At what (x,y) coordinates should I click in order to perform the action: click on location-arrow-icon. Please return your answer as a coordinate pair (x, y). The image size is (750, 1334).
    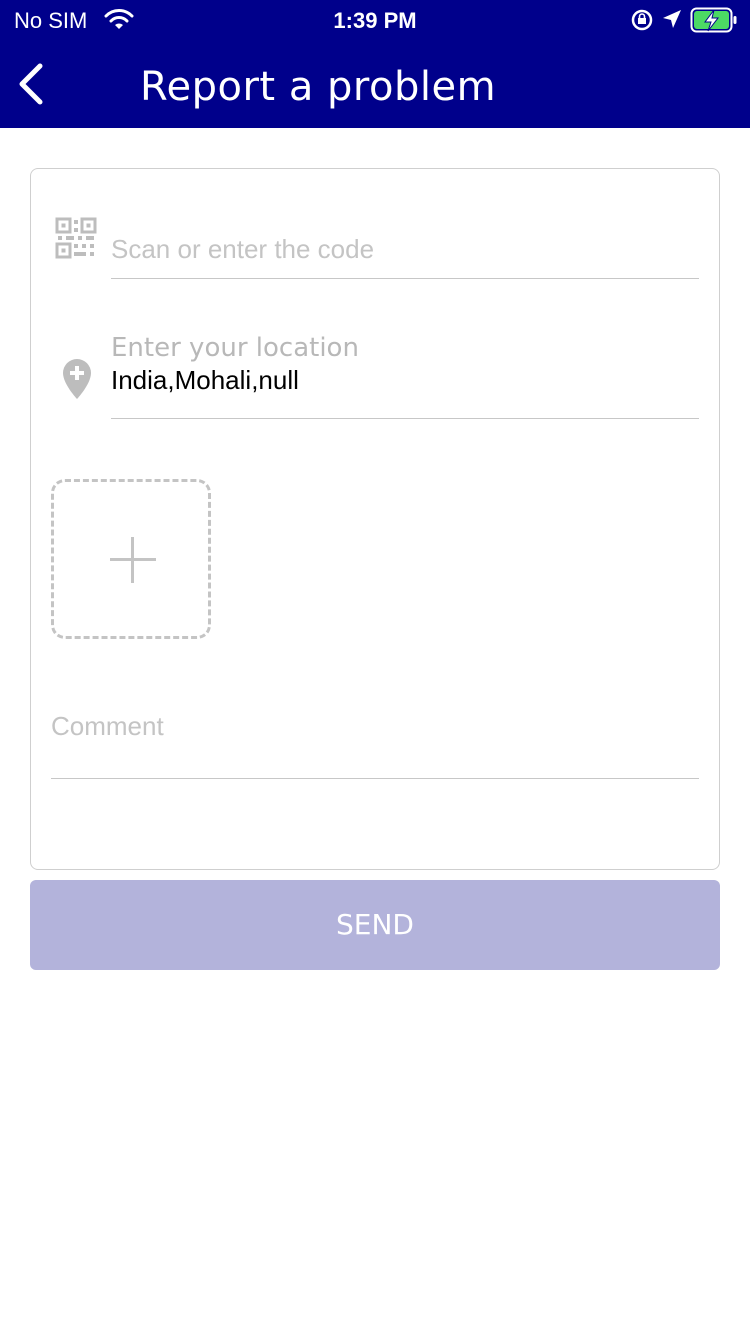
    Looking at the image, I should click on (672, 21).